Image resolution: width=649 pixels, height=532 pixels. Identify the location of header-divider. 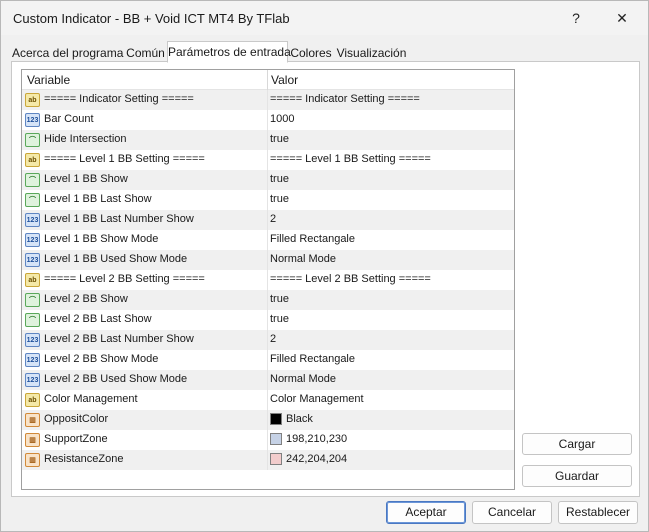
(267, 80).